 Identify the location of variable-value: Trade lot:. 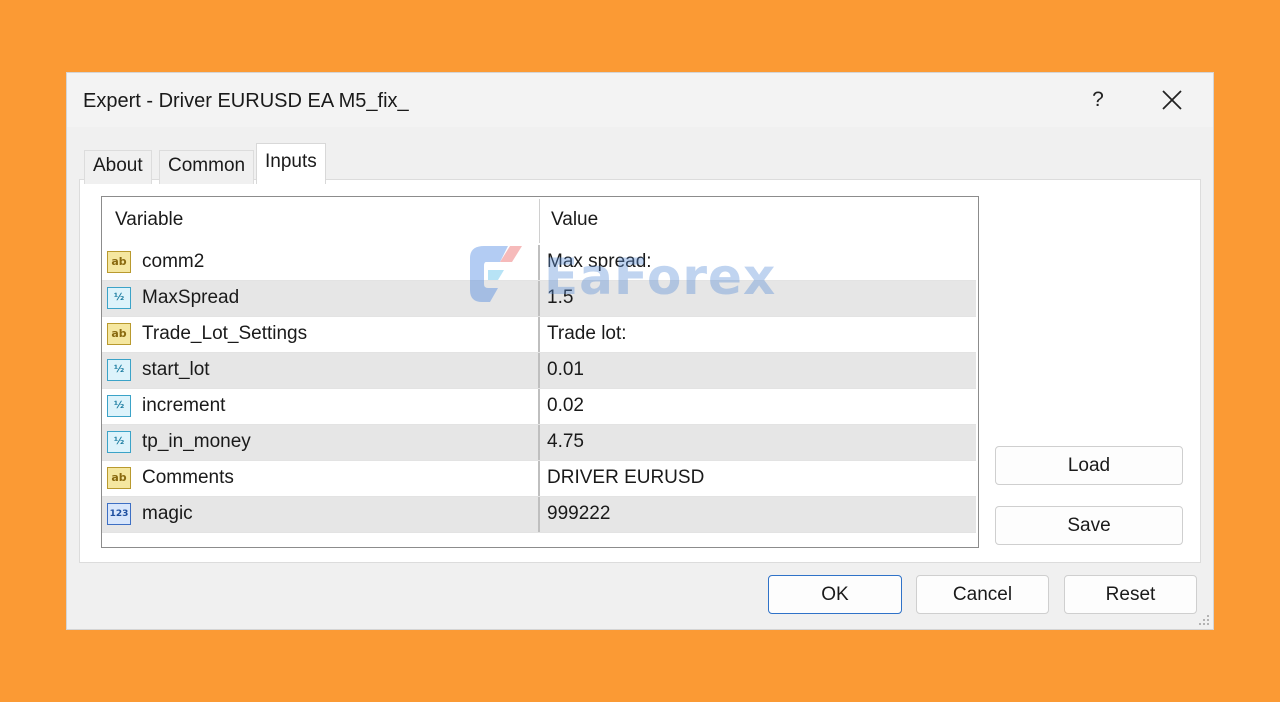
(587, 334).